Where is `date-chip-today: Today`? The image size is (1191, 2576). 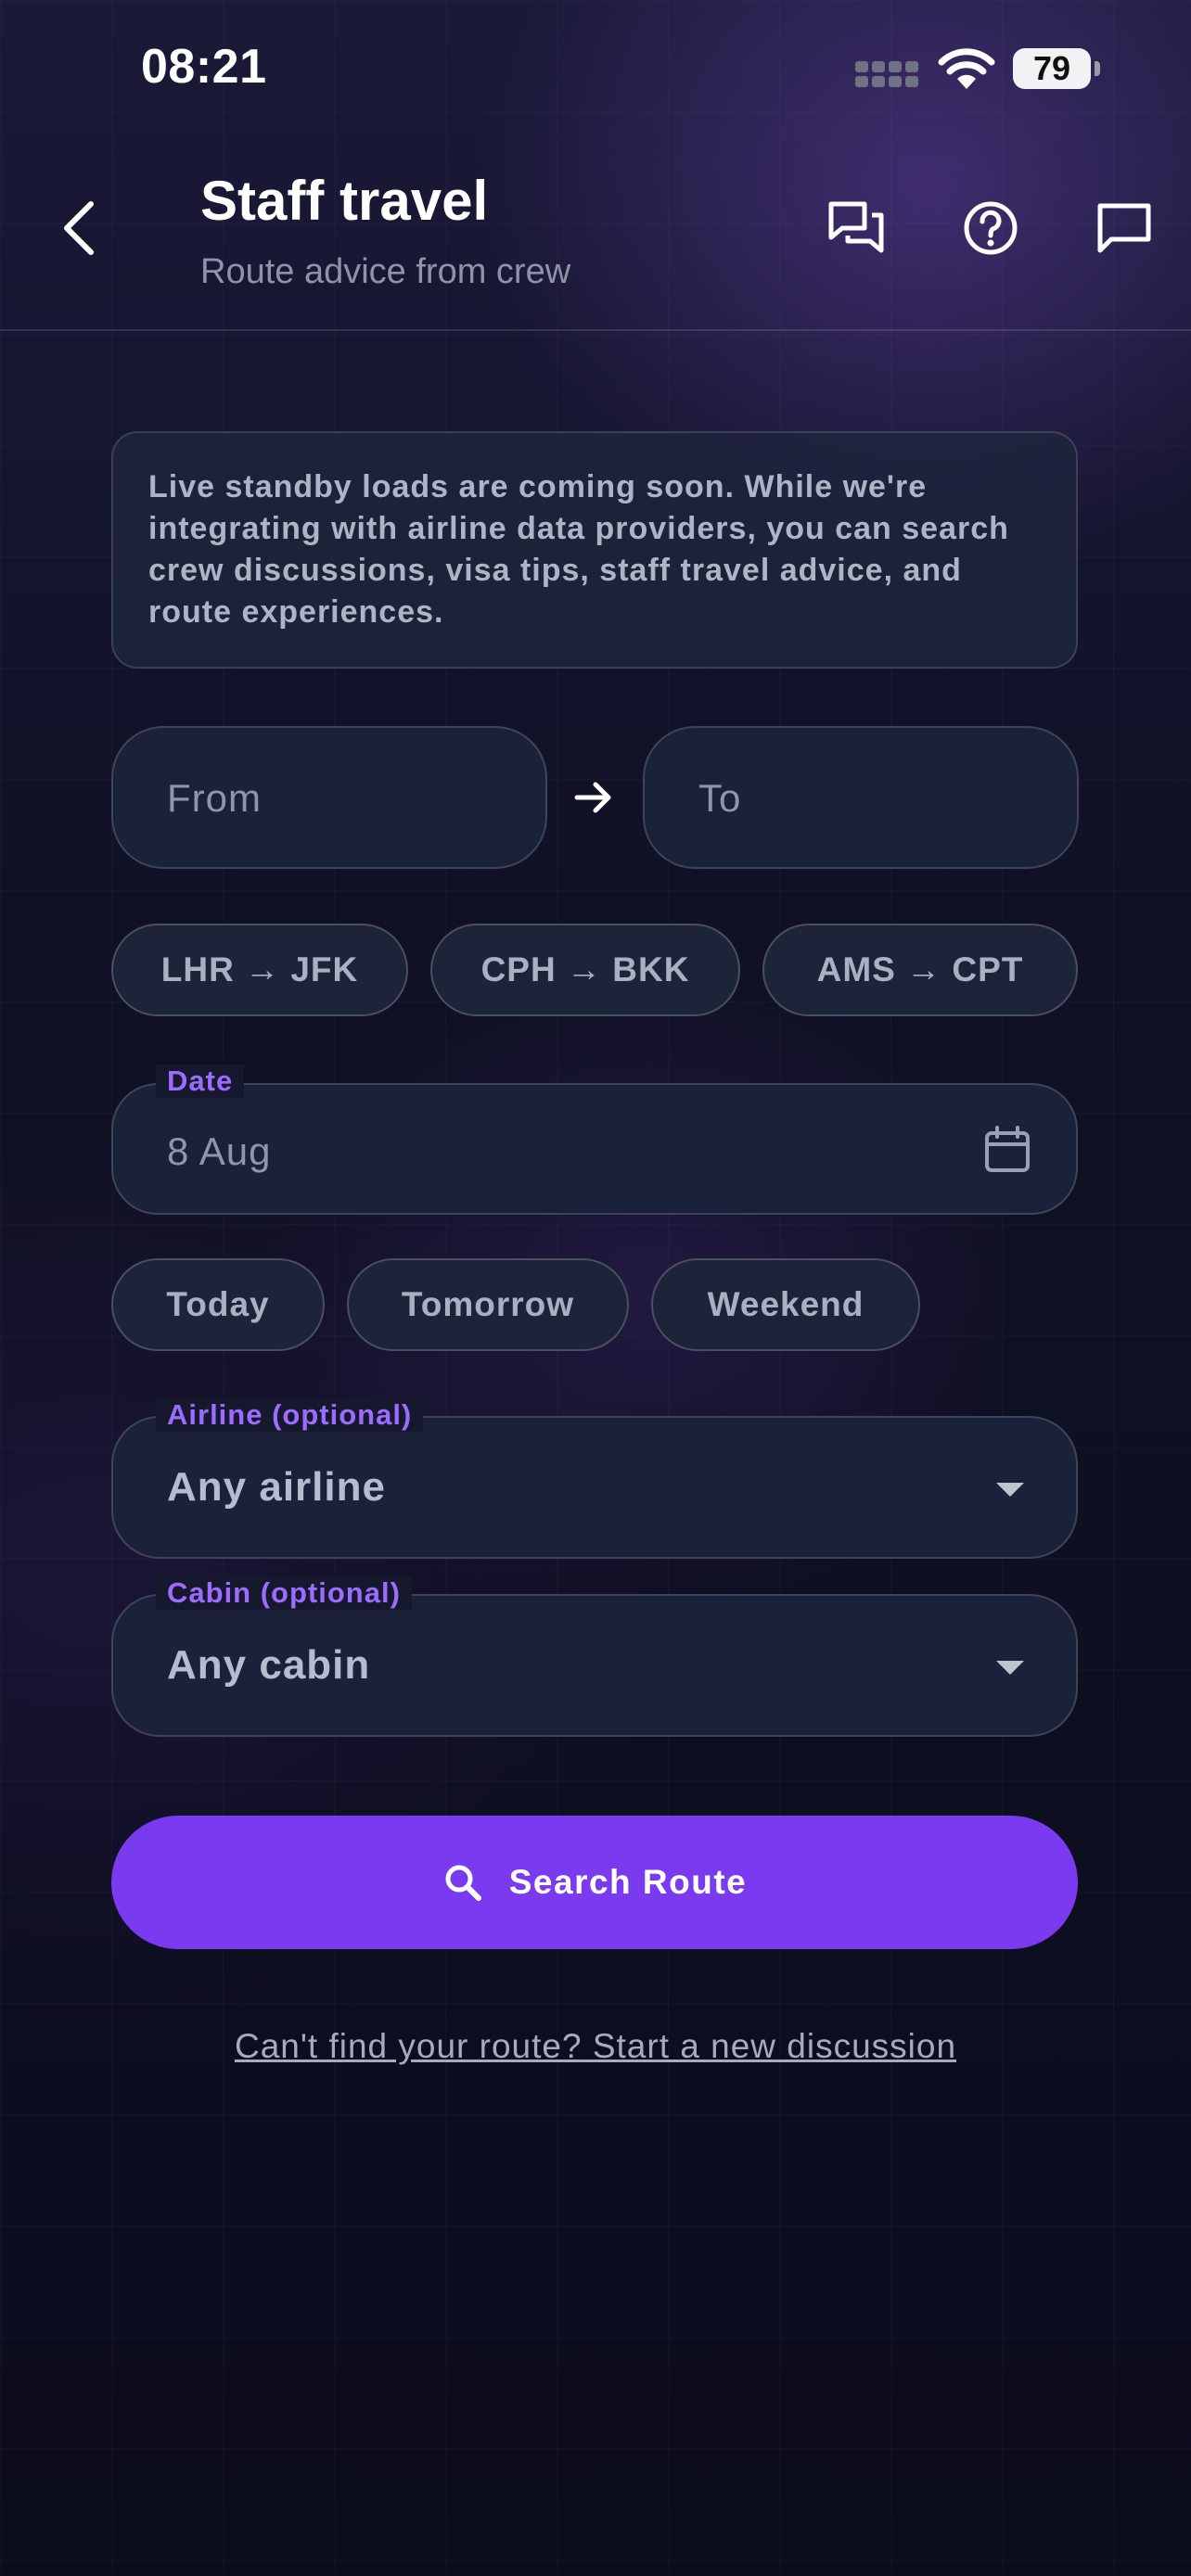 date-chip-today: Today is located at coordinates (218, 1304).